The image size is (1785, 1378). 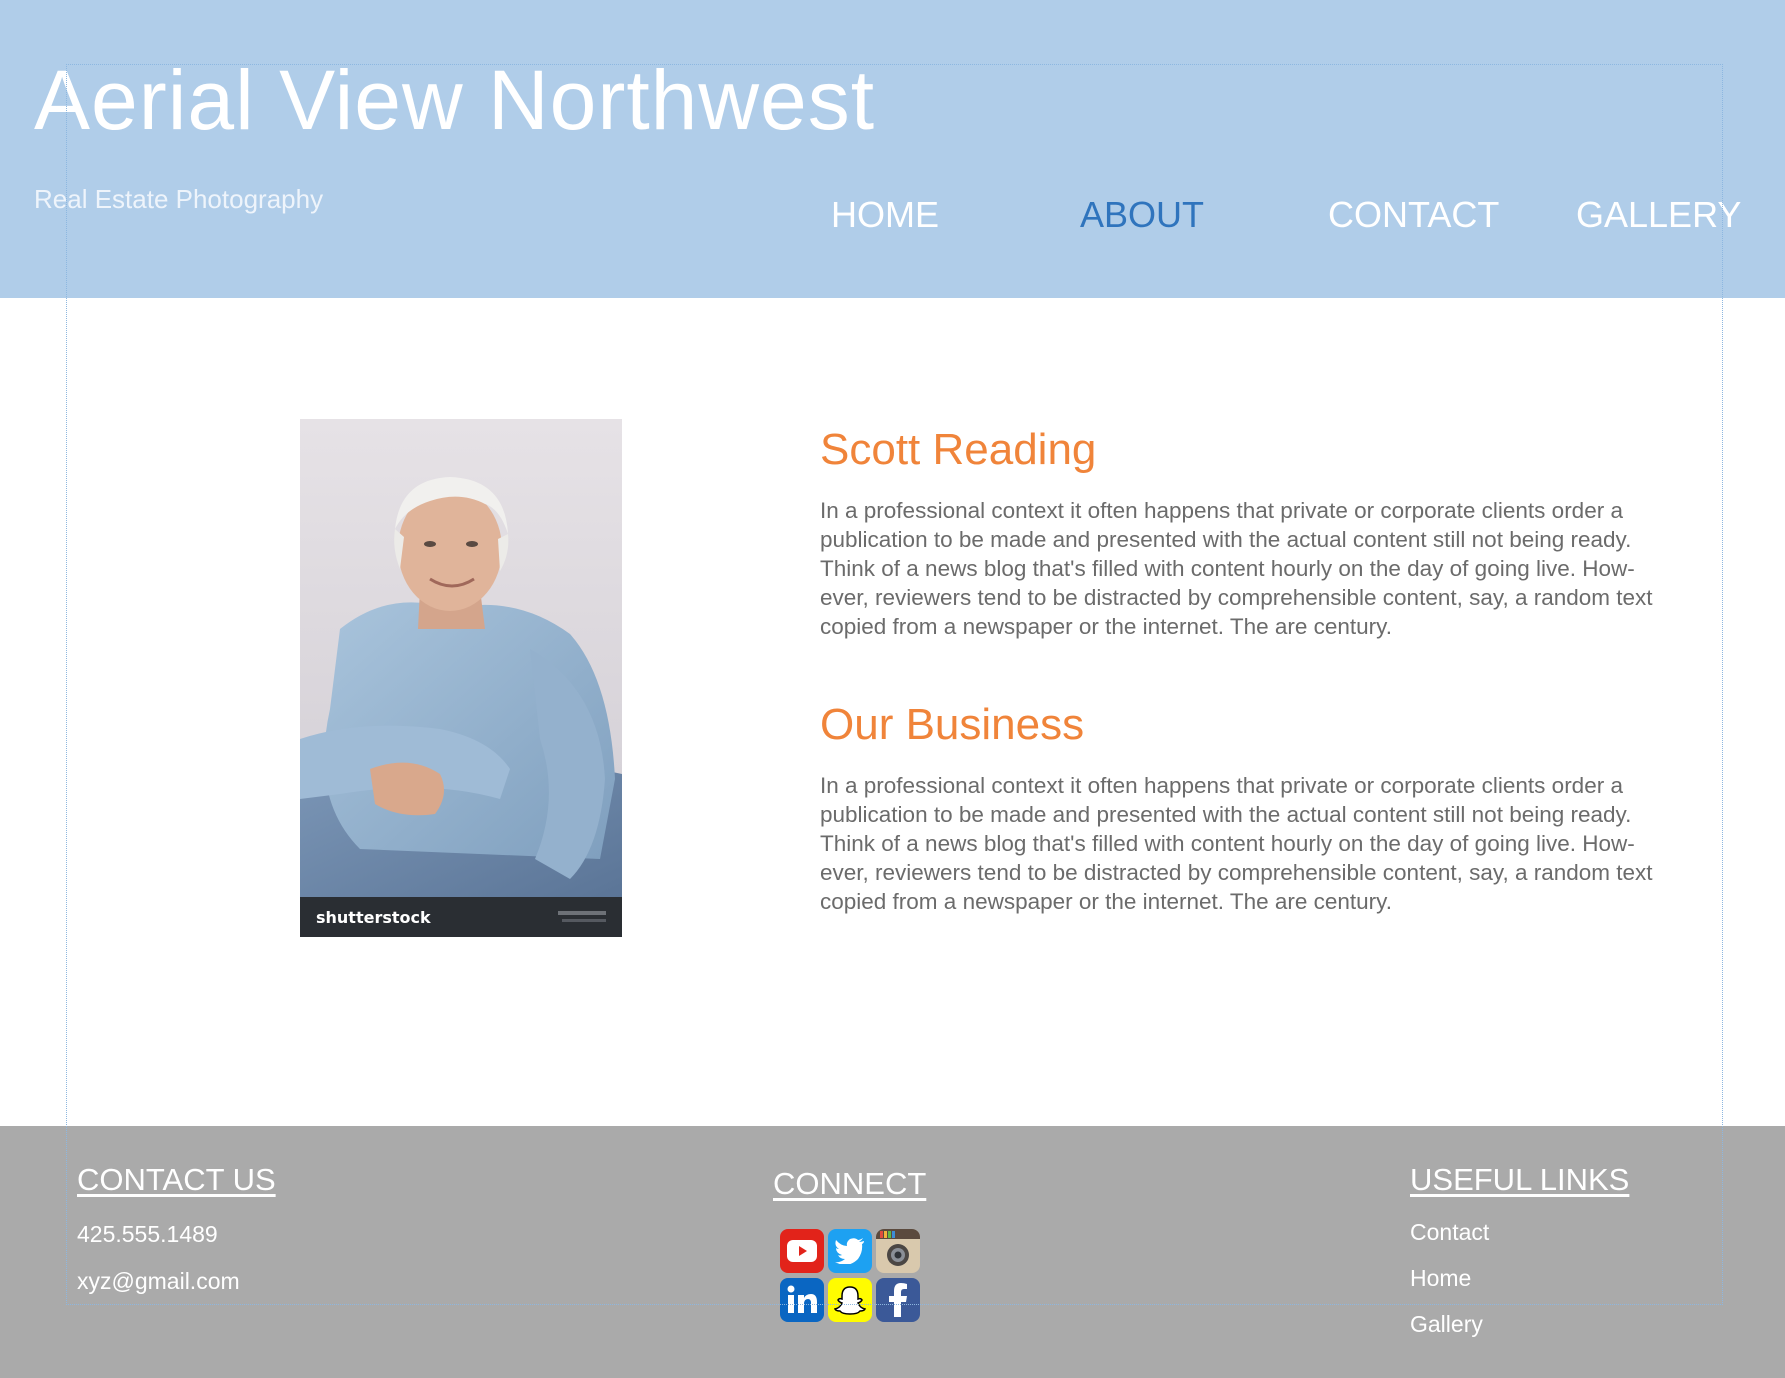 I want to click on footer-link-home: Home, so click(x=1440, y=1278).